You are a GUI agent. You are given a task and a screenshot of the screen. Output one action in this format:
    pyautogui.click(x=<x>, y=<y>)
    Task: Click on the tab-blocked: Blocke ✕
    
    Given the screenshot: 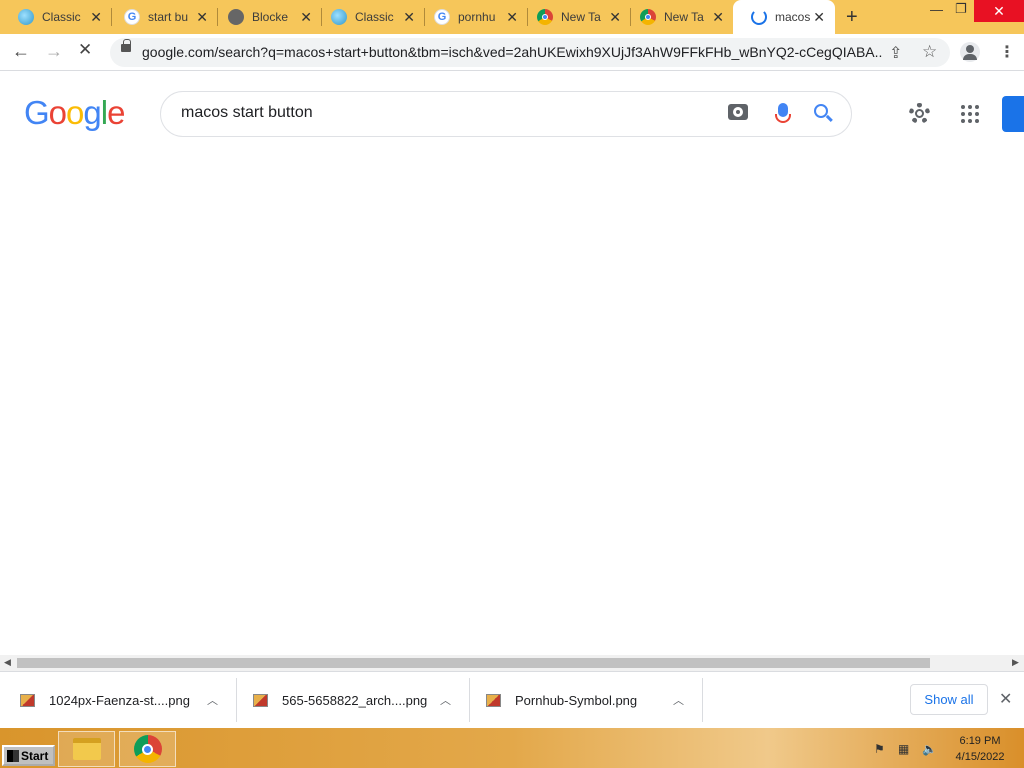 What is the action you would take?
    pyautogui.click(x=266, y=17)
    